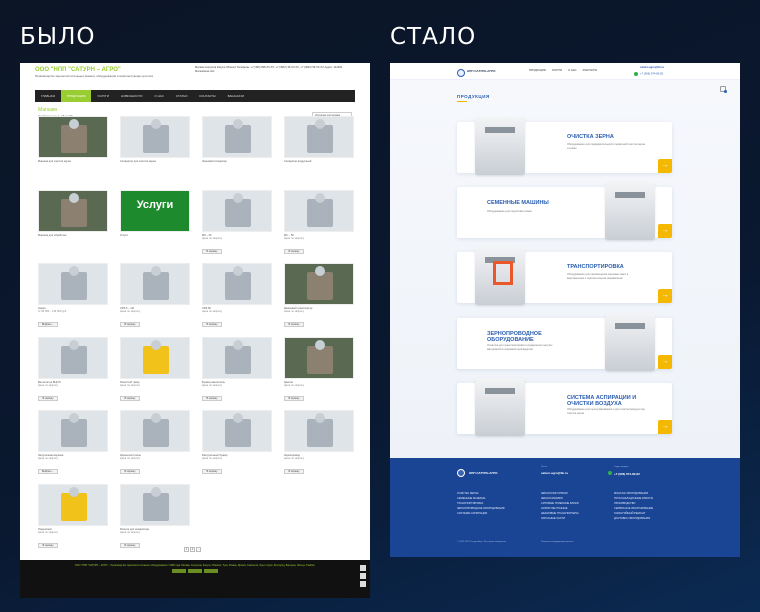 The height and width of the screenshot is (612, 760). I want to click on nav-item: Новинности, so click(131, 96).